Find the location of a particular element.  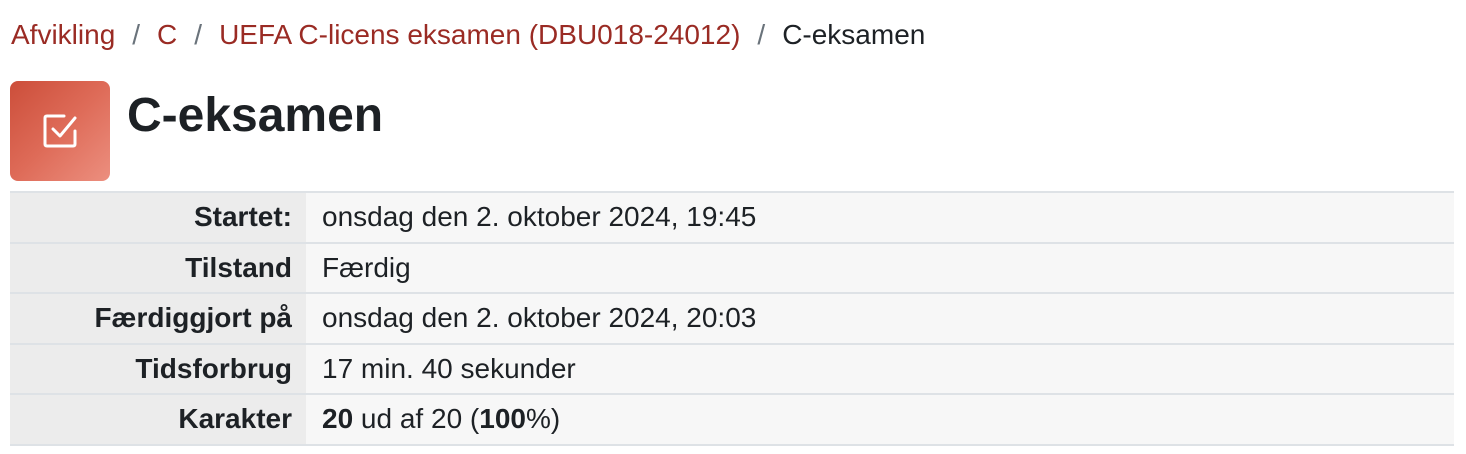

grade-percent: 100 is located at coordinates (502, 419).